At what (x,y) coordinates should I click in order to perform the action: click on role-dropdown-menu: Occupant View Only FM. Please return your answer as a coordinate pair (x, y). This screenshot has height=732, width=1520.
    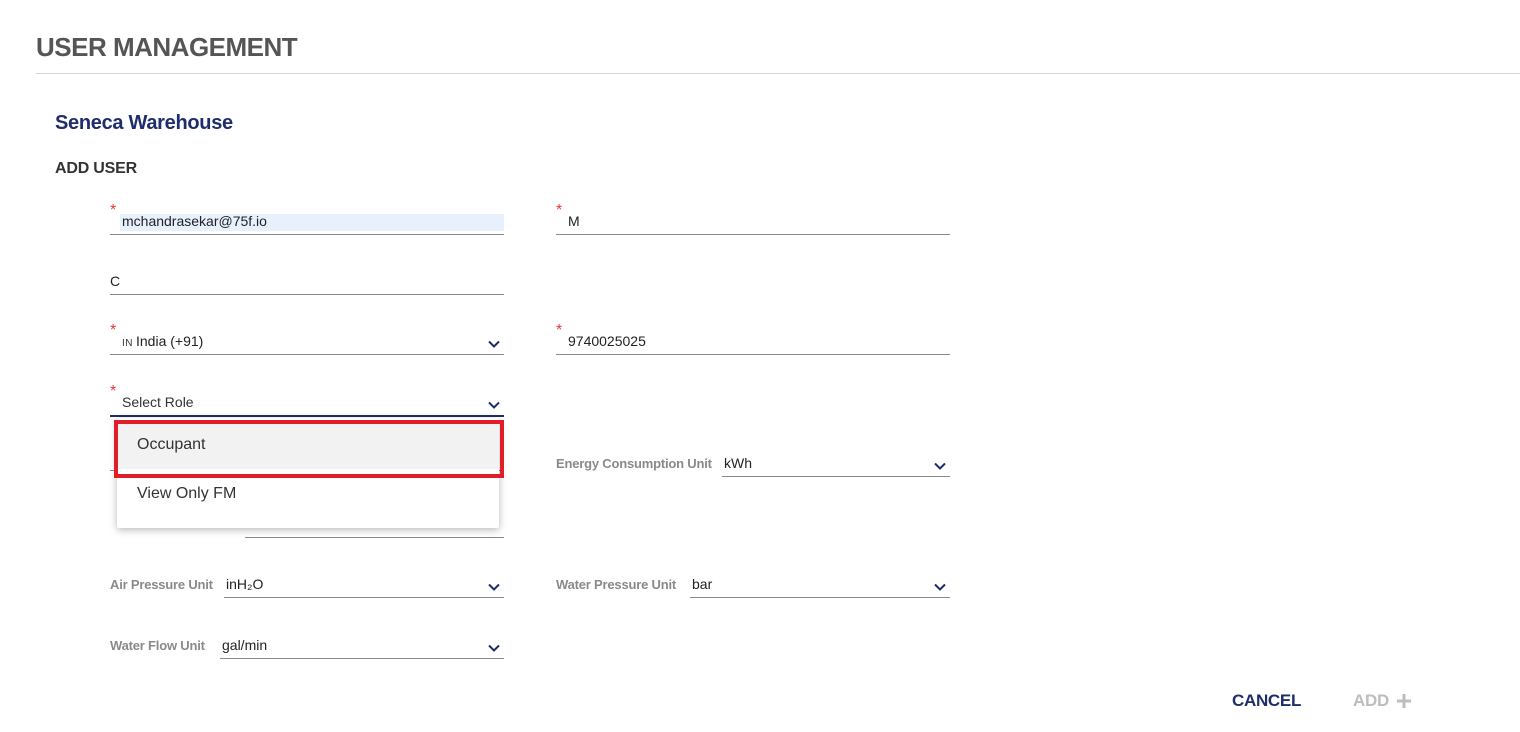
    Looking at the image, I should click on (308, 473).